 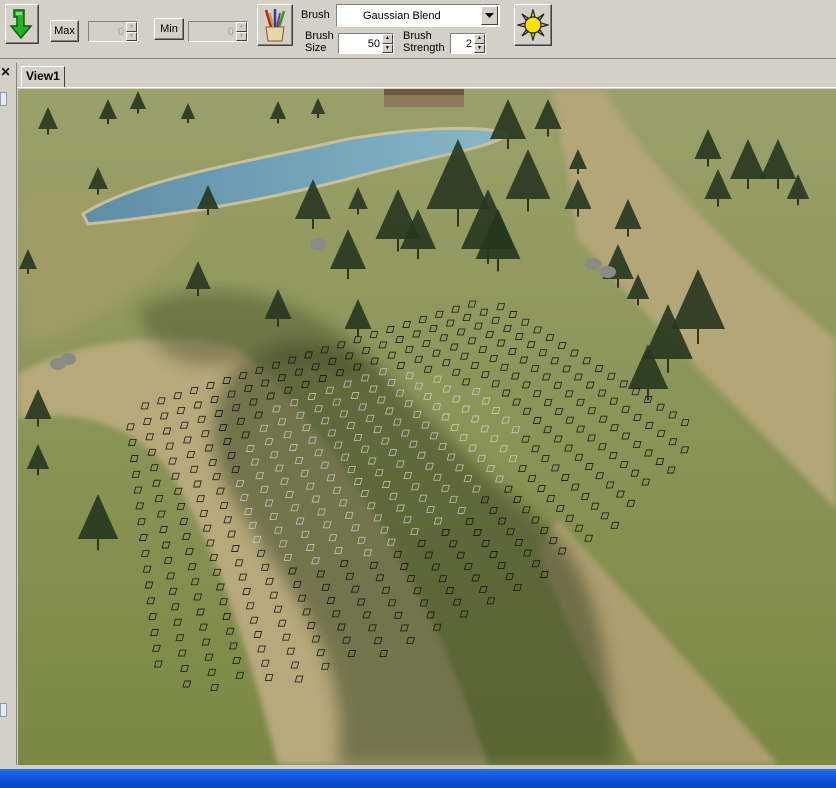 What do you see at coordinates (3, 710) in the screenshot?
I see `panel-scroll-down` at bounding box center [3, 710].